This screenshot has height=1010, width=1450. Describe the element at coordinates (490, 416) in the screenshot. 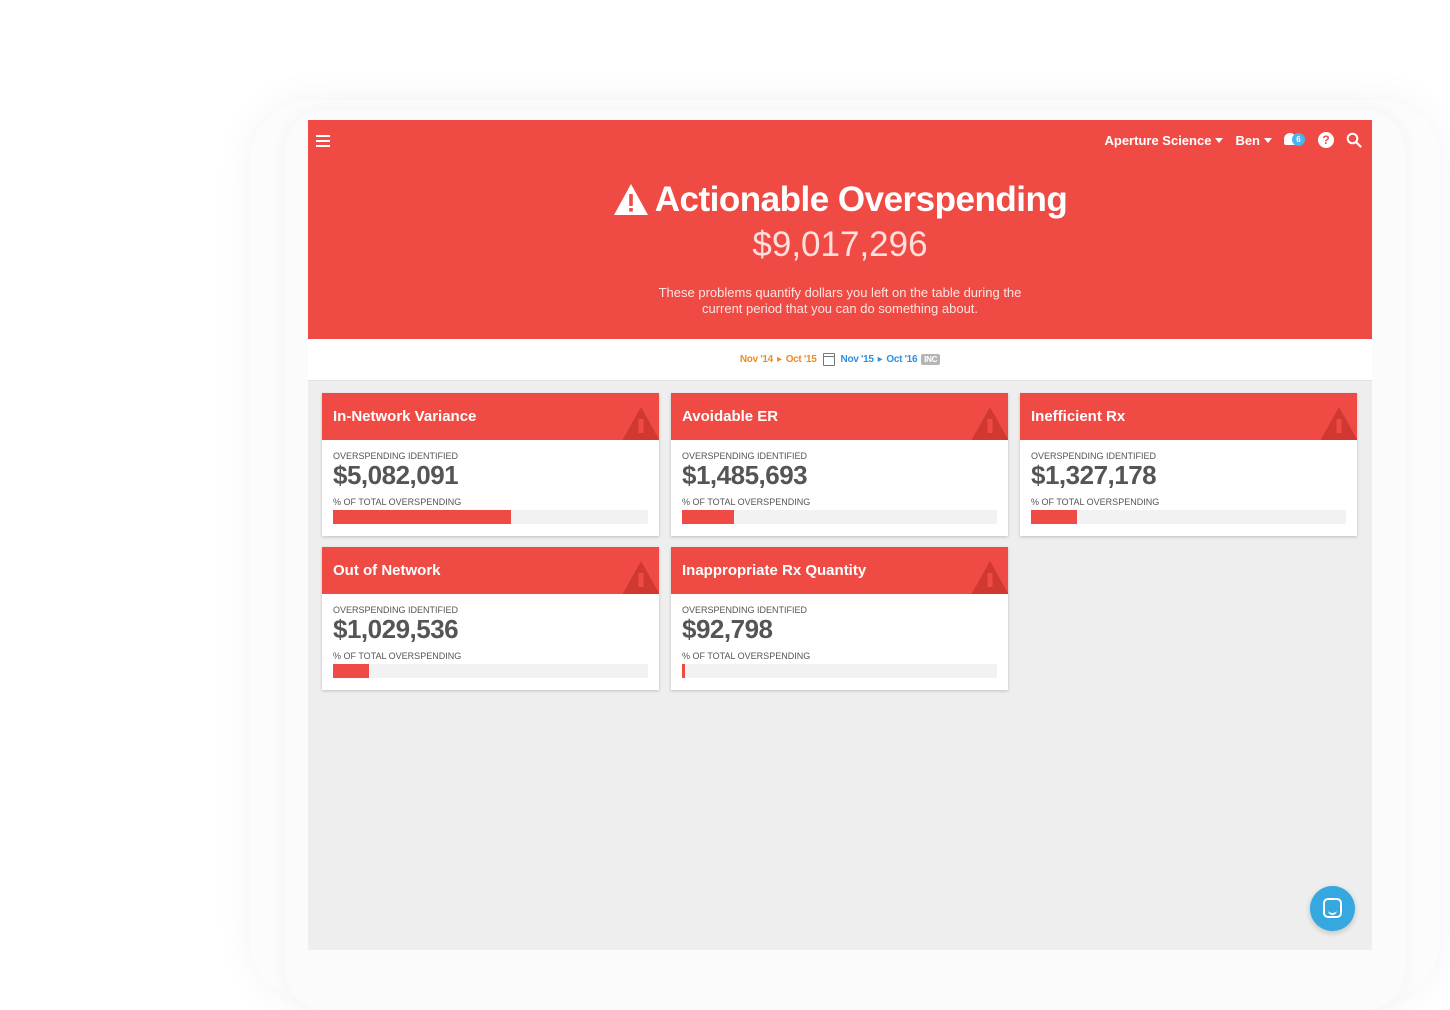

I see `card-header: In-Network Variance` at that location.